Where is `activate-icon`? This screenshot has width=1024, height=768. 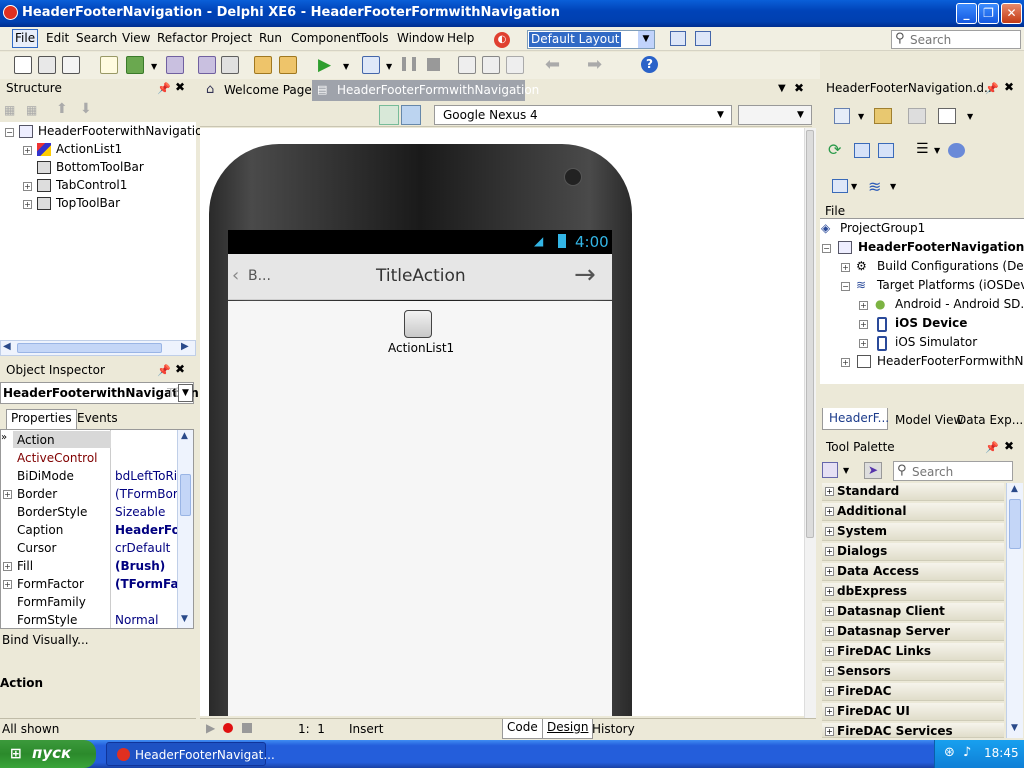 activate-icon is located at coordinates (842, 116).